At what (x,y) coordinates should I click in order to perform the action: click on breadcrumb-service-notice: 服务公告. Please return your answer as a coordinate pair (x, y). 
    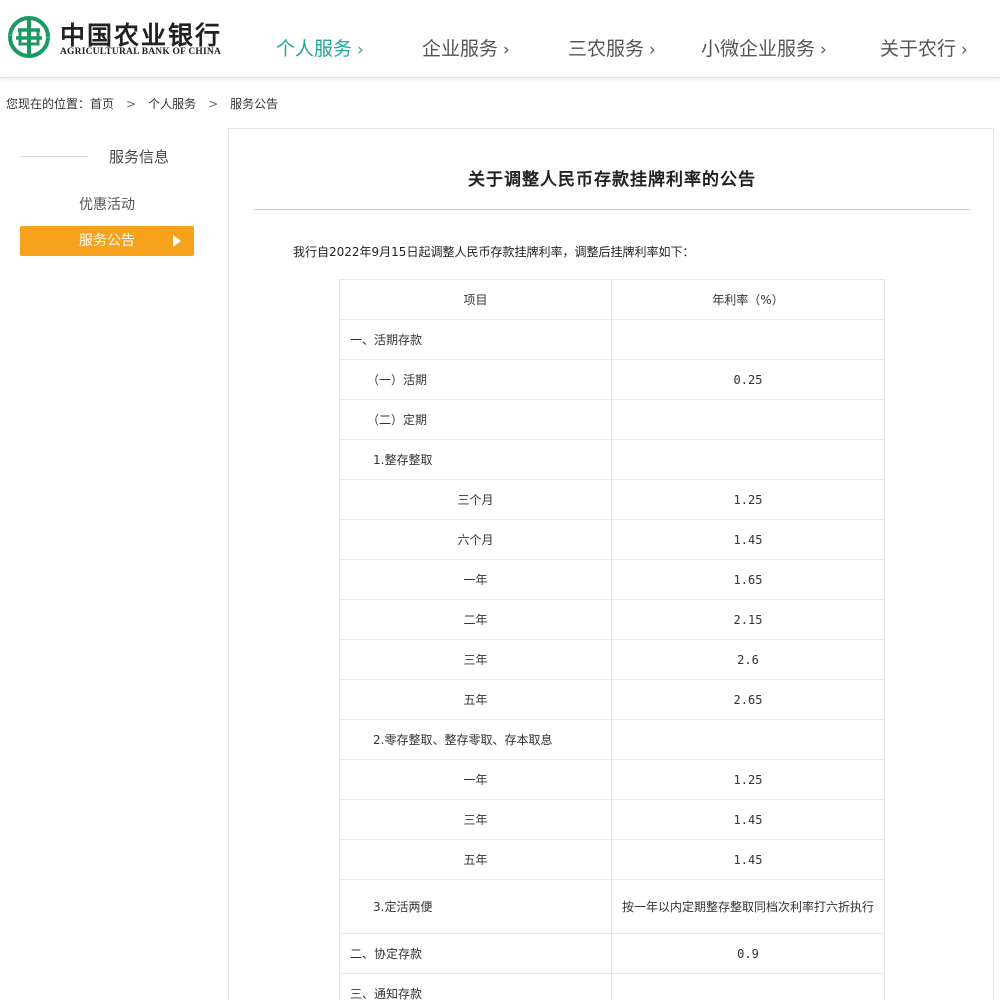
    Looking at the image, I should click on (254, 104).